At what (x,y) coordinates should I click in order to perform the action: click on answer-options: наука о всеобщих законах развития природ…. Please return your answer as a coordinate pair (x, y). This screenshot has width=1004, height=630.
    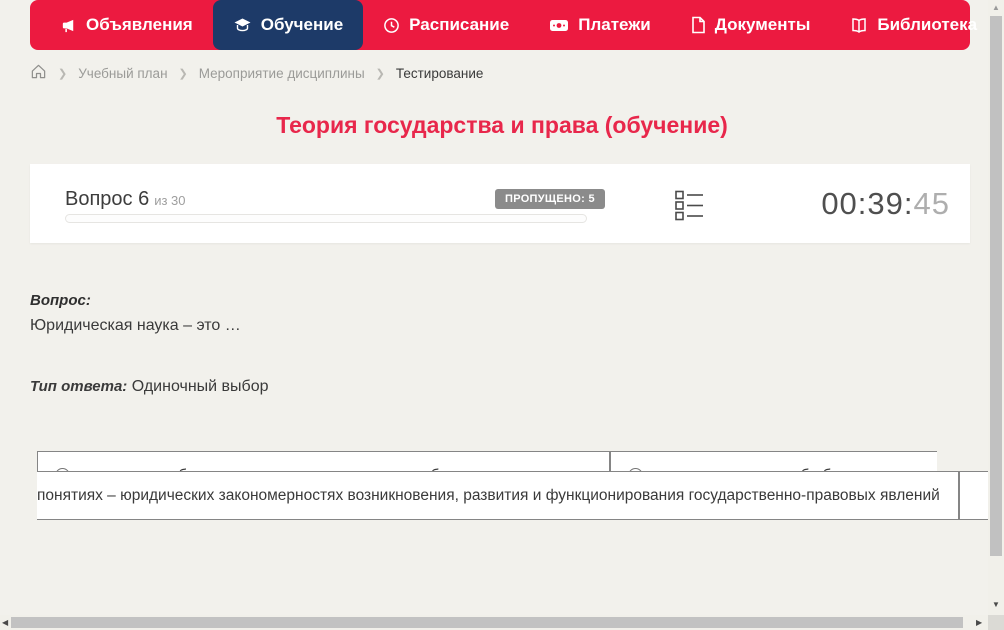
    Looking at the image, I should click on (516, 485).